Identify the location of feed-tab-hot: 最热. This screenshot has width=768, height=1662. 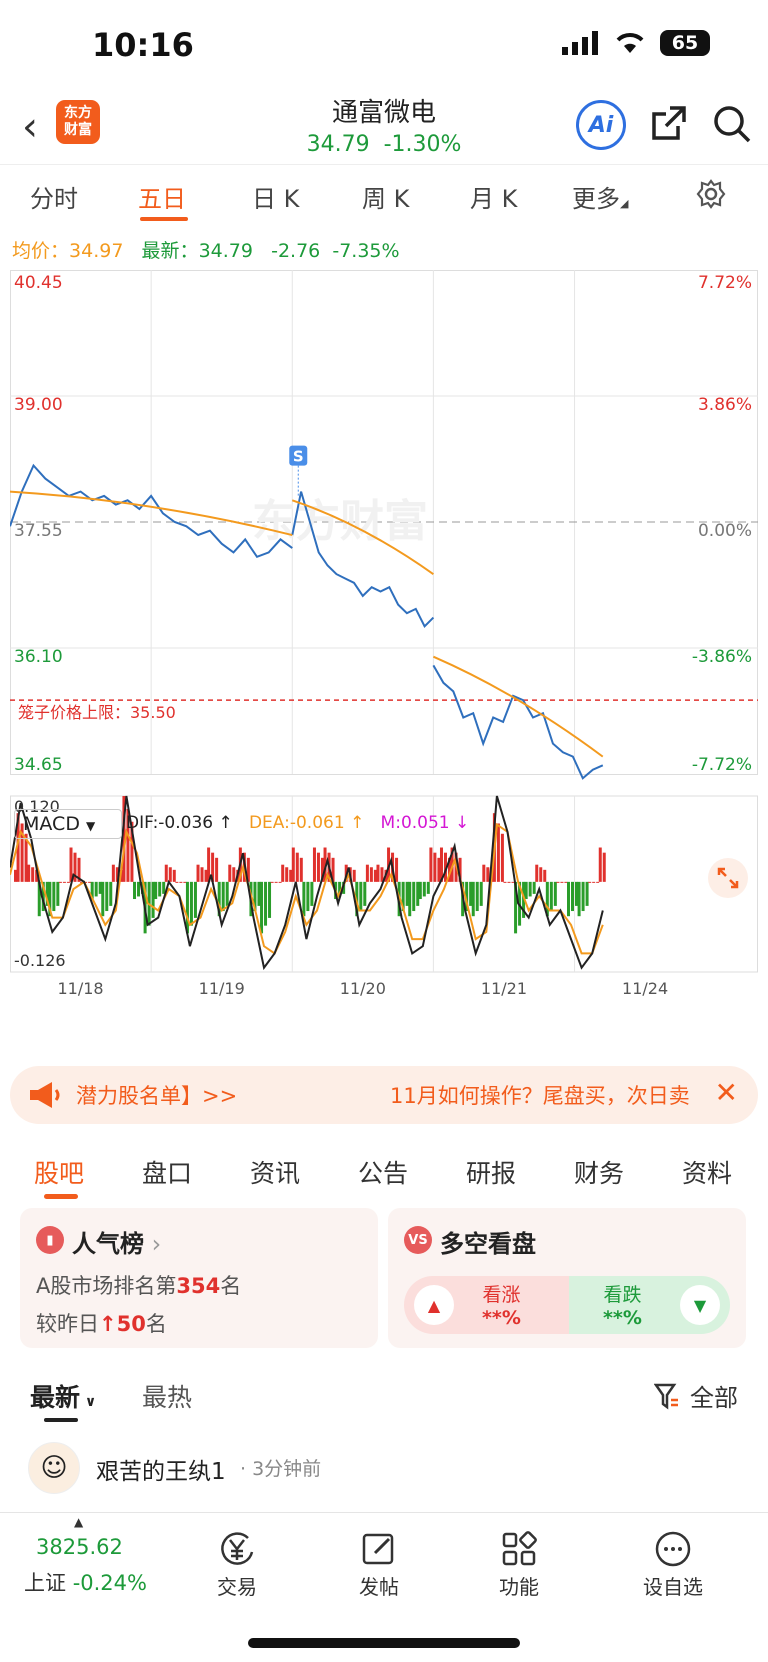
(167, 1396).